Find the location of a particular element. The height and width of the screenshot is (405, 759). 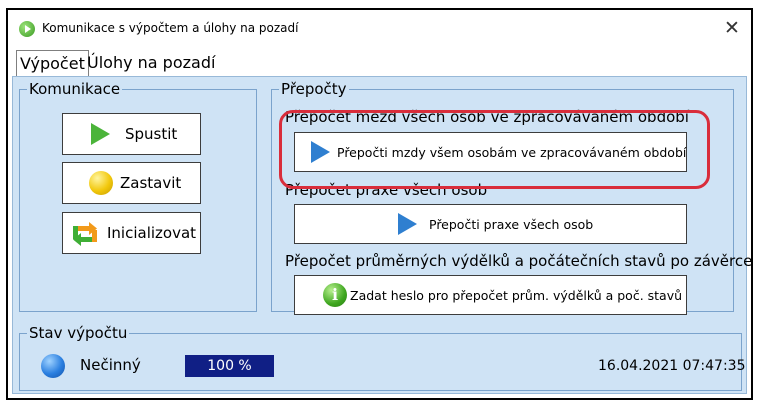

tab-ulohy-na-pozadi: Úlohy na pozadí is located at coordinates (151, 63).